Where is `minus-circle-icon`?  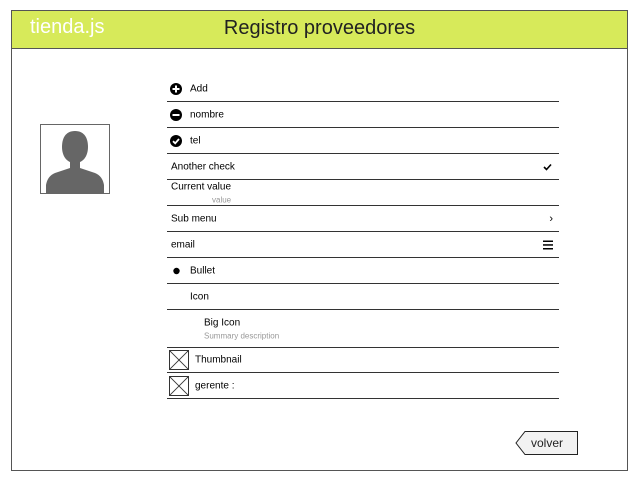
minus-circle-icon is located at coordinates (176, 114).